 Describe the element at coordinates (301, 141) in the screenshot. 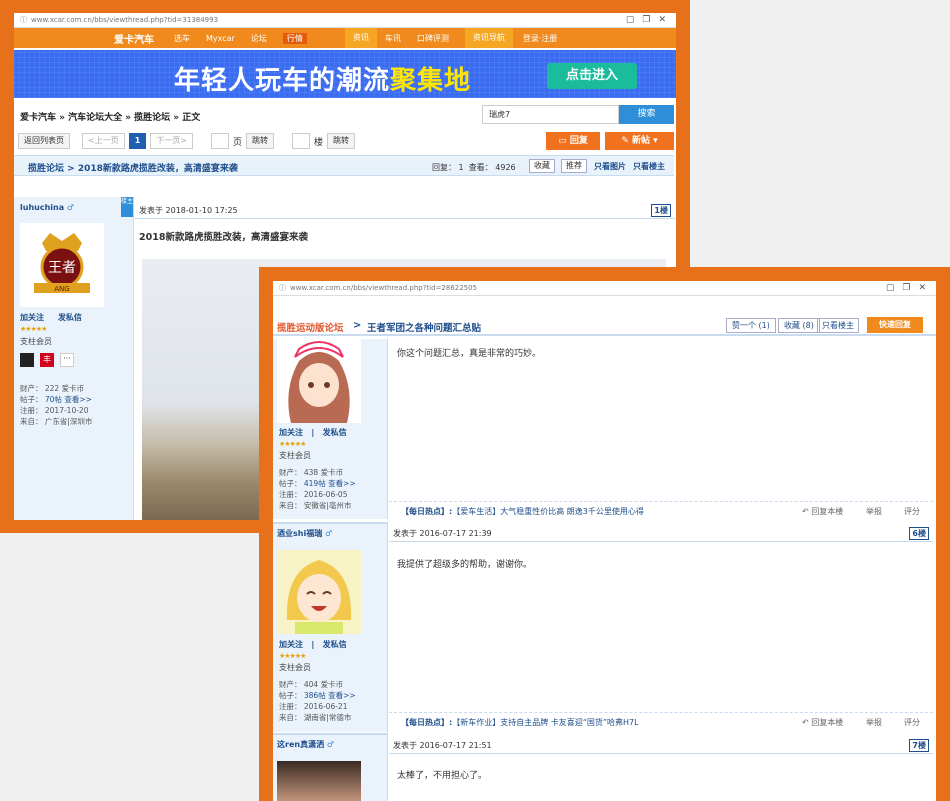

I see `floor-number-input` at that location.